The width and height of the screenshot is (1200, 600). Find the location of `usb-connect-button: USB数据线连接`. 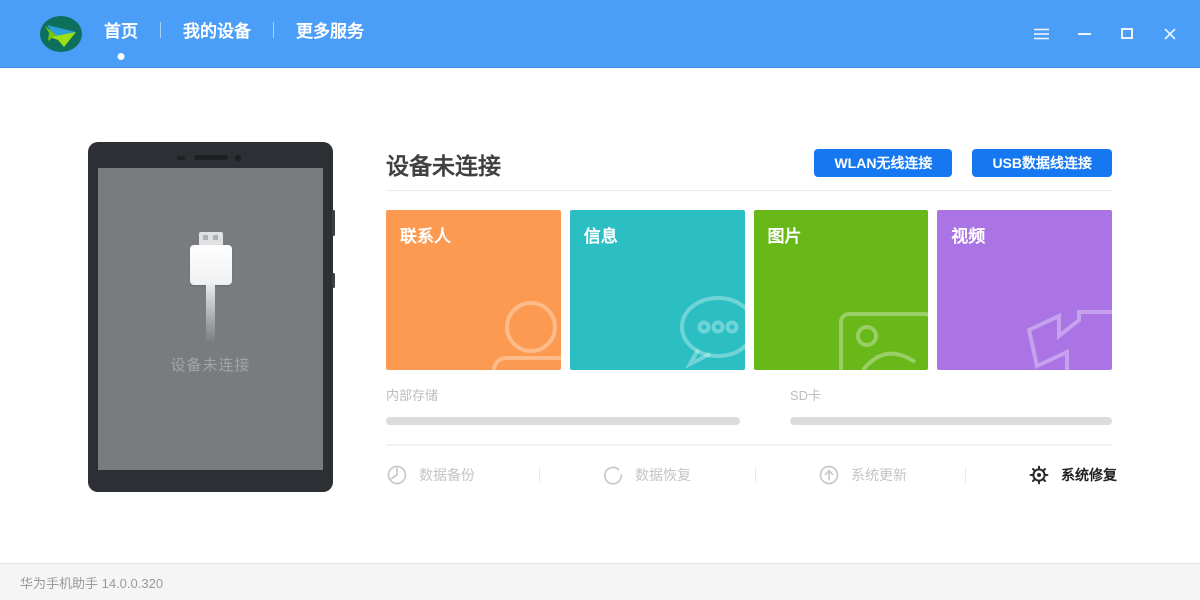

usb-connect-button: USB数据线连接 is located at coordinates (1042, 163).